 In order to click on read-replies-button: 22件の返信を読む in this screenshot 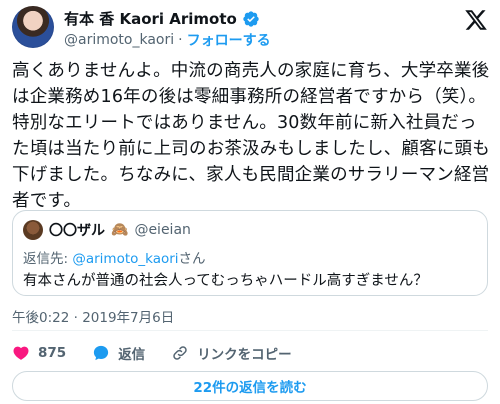, I will do `click(250, 386)`.